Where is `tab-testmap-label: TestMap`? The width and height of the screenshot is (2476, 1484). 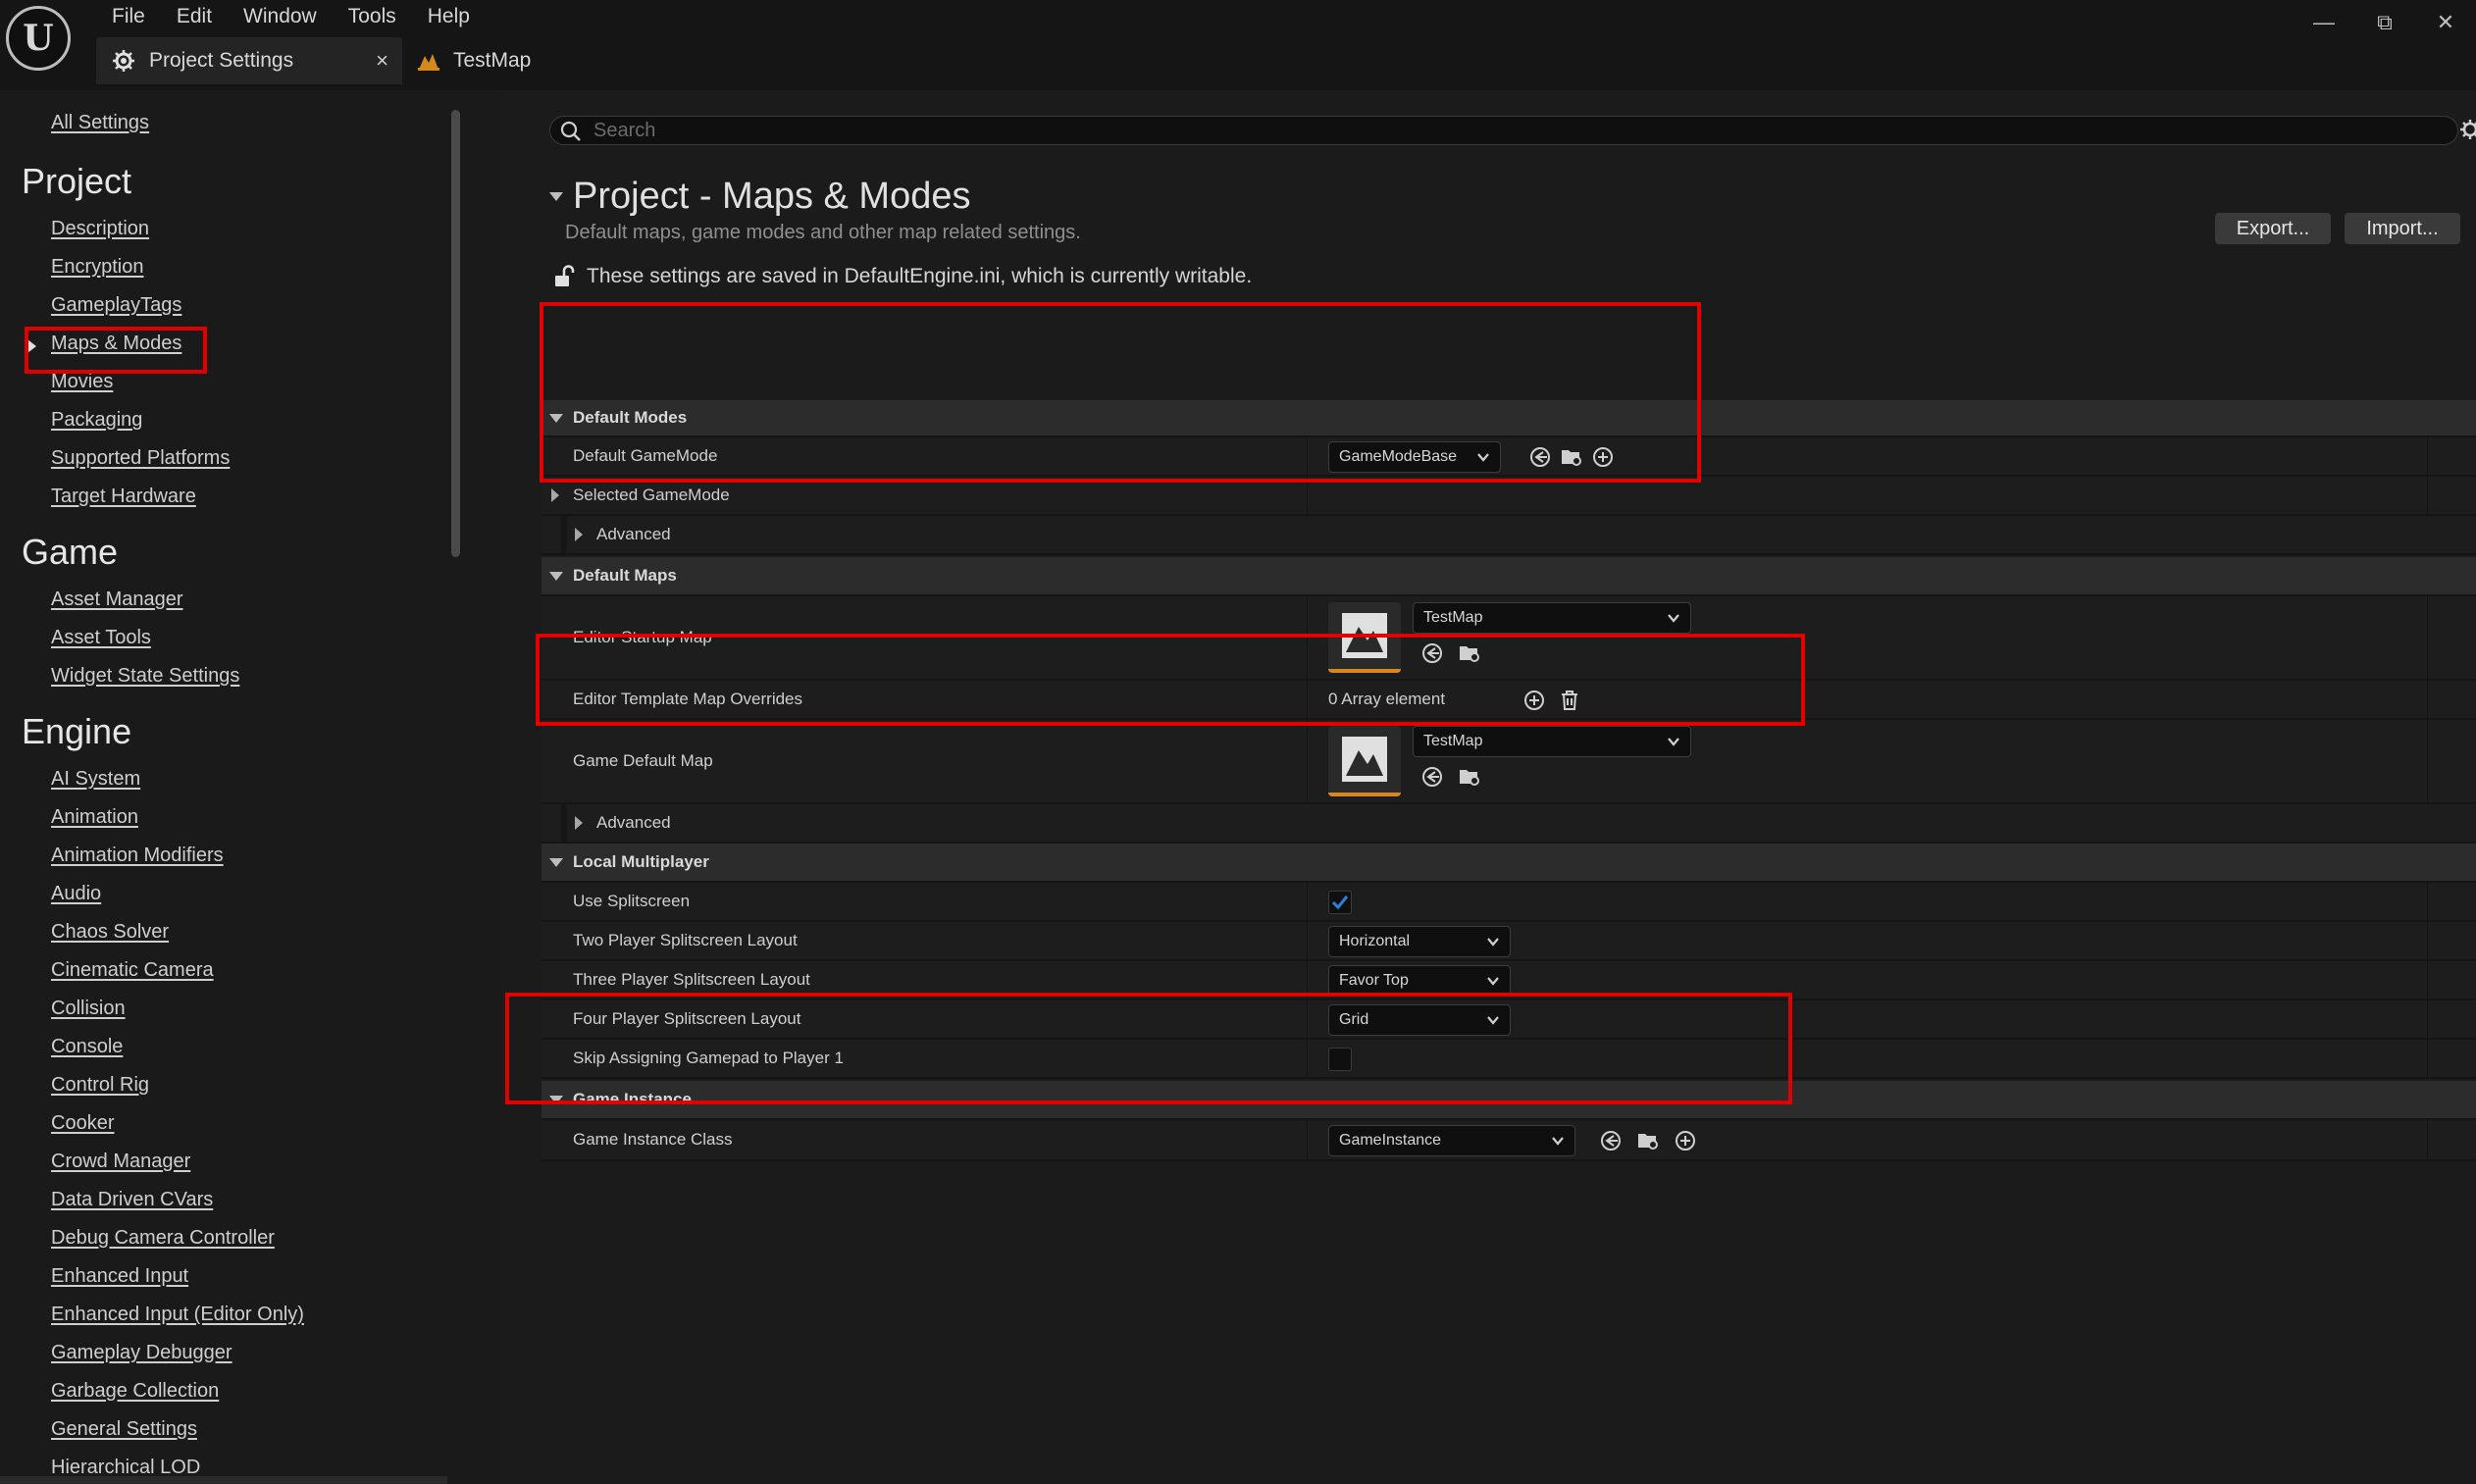 tab-testmap-label: TestMap is located at coordinates (493, 60).